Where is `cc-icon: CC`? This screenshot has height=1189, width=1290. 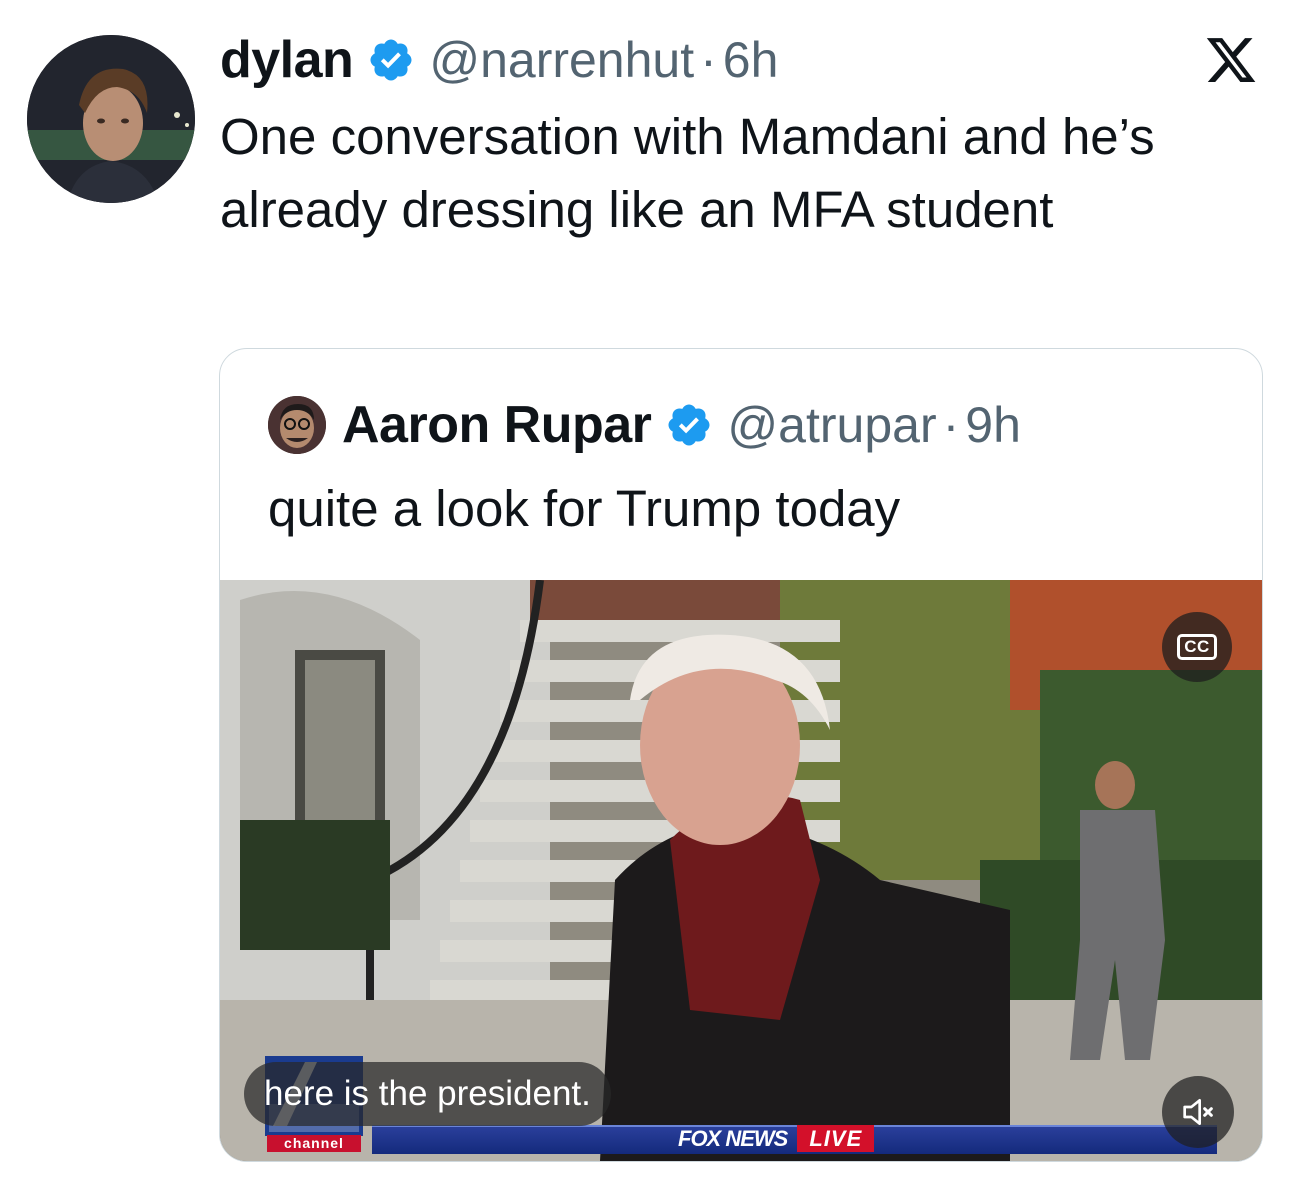
cc-icon: CC is located at coordinates (1197, 647).